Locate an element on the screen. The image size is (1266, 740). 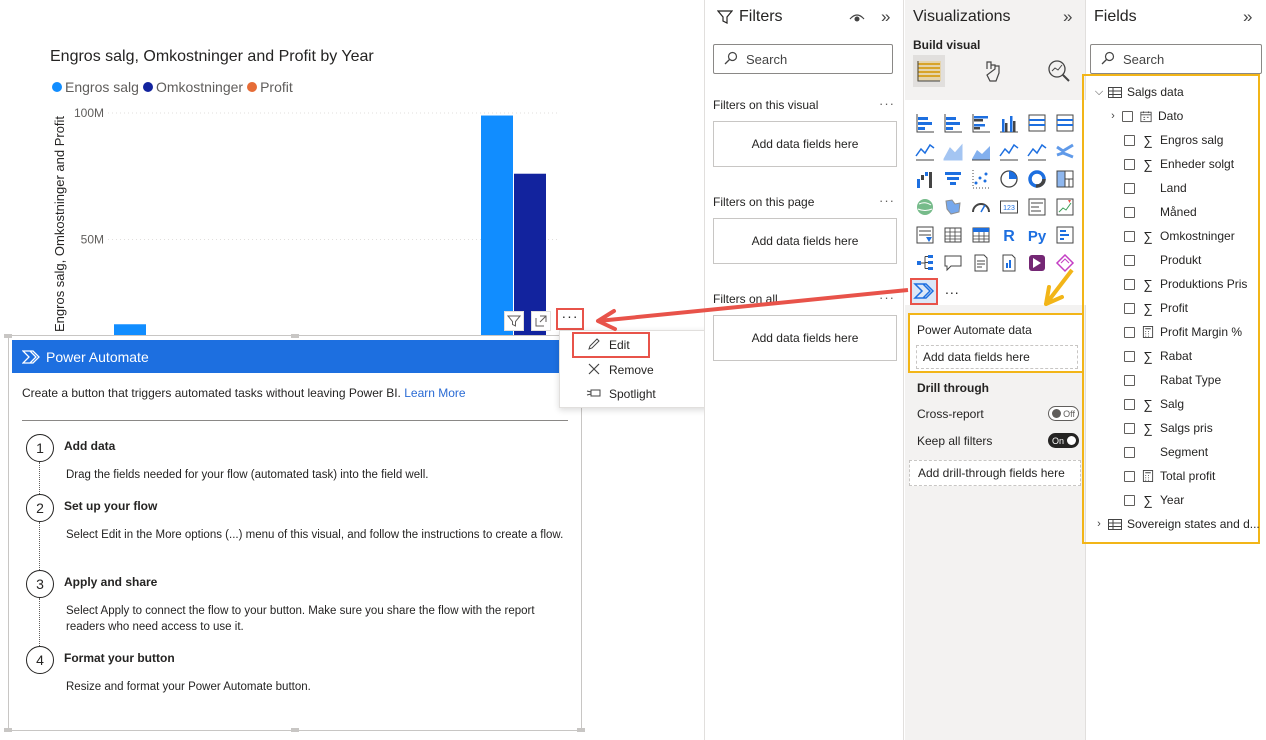
clustered-bar-icon is located at coordinates (981, 123).